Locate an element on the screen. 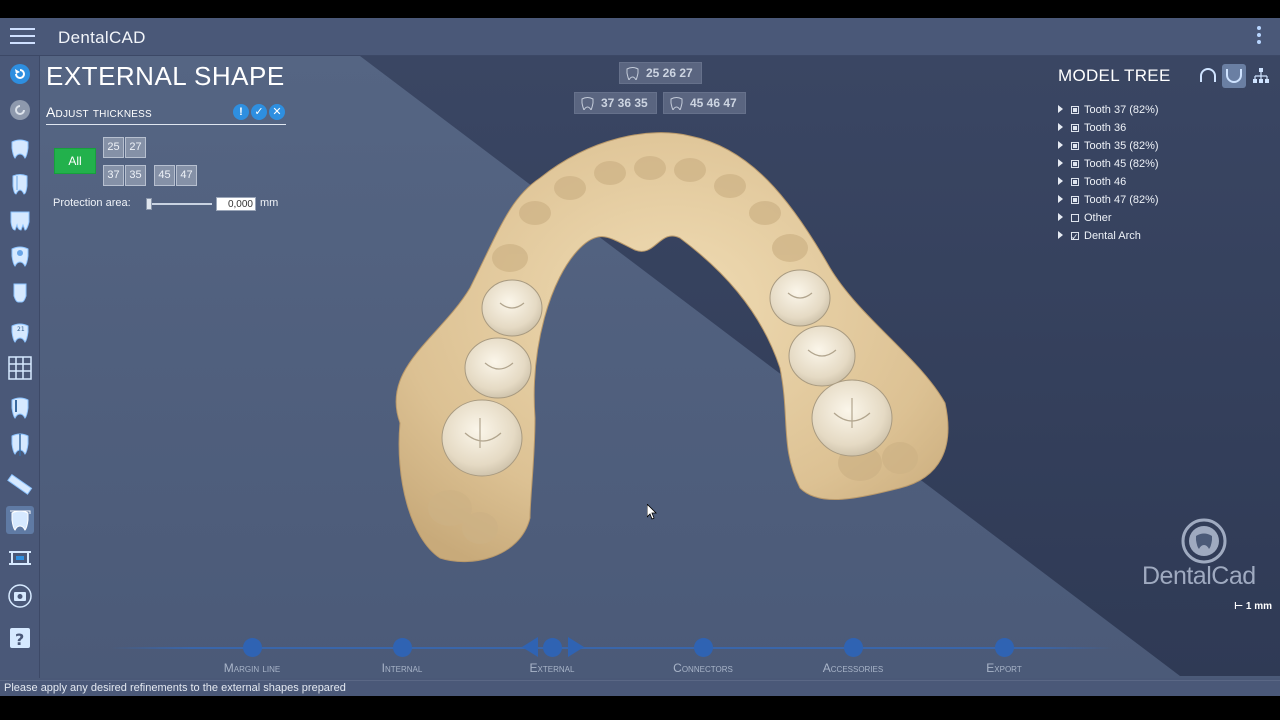 Image resolution: width=1280 pixels, height=720 pixels. tree-item-label: Tooth 35 (82%) is located at coordinates (1121, 146).